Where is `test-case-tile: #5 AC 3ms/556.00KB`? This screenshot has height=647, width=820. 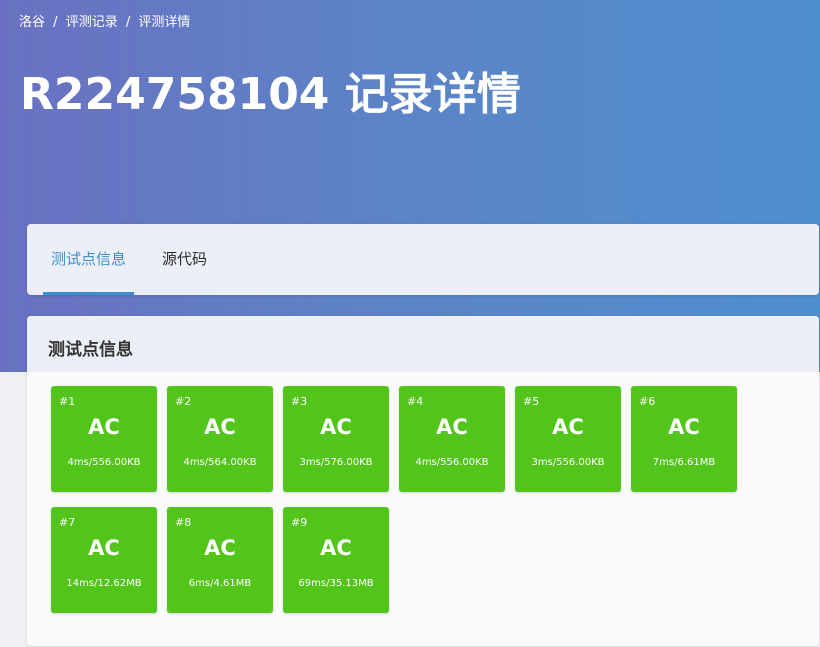
test-case-tile: #5 AC 3ms/556.00KB is located at coordinates (568, 439).